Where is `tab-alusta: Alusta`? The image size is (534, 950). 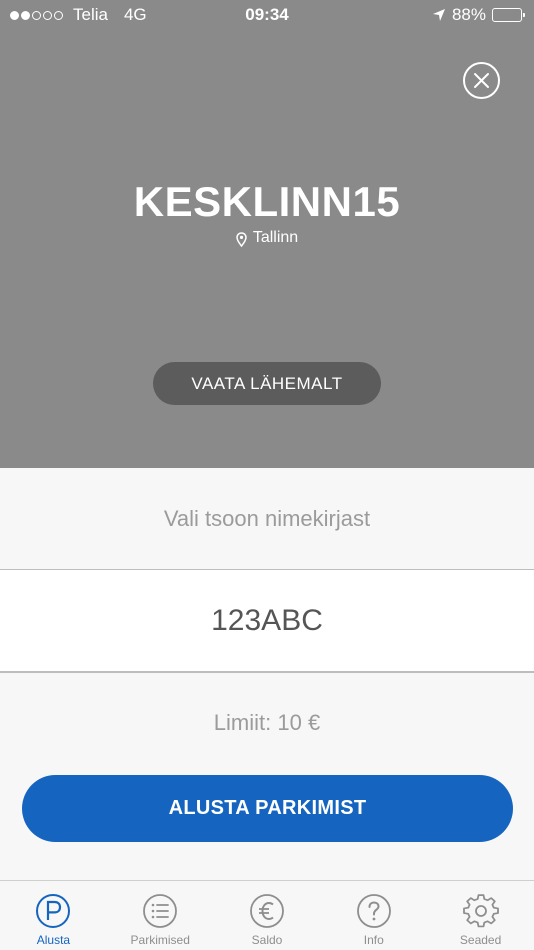
tab-alusta: Alusta is located at coordinates (53, 915).